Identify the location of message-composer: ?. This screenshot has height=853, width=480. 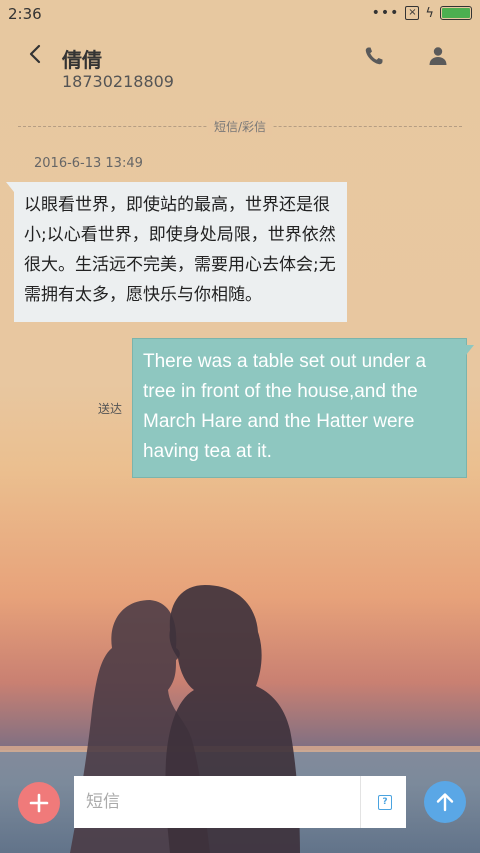
(240, 802).